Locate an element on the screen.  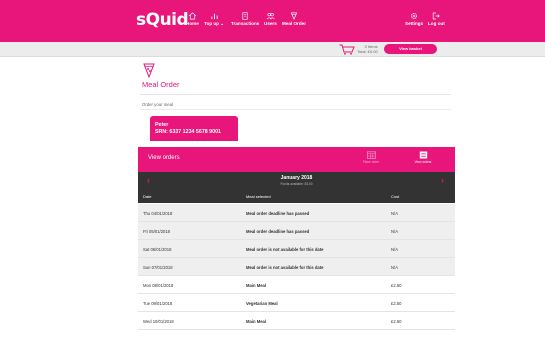
view-basket-button: View basket is located at coordinates (410, 49).